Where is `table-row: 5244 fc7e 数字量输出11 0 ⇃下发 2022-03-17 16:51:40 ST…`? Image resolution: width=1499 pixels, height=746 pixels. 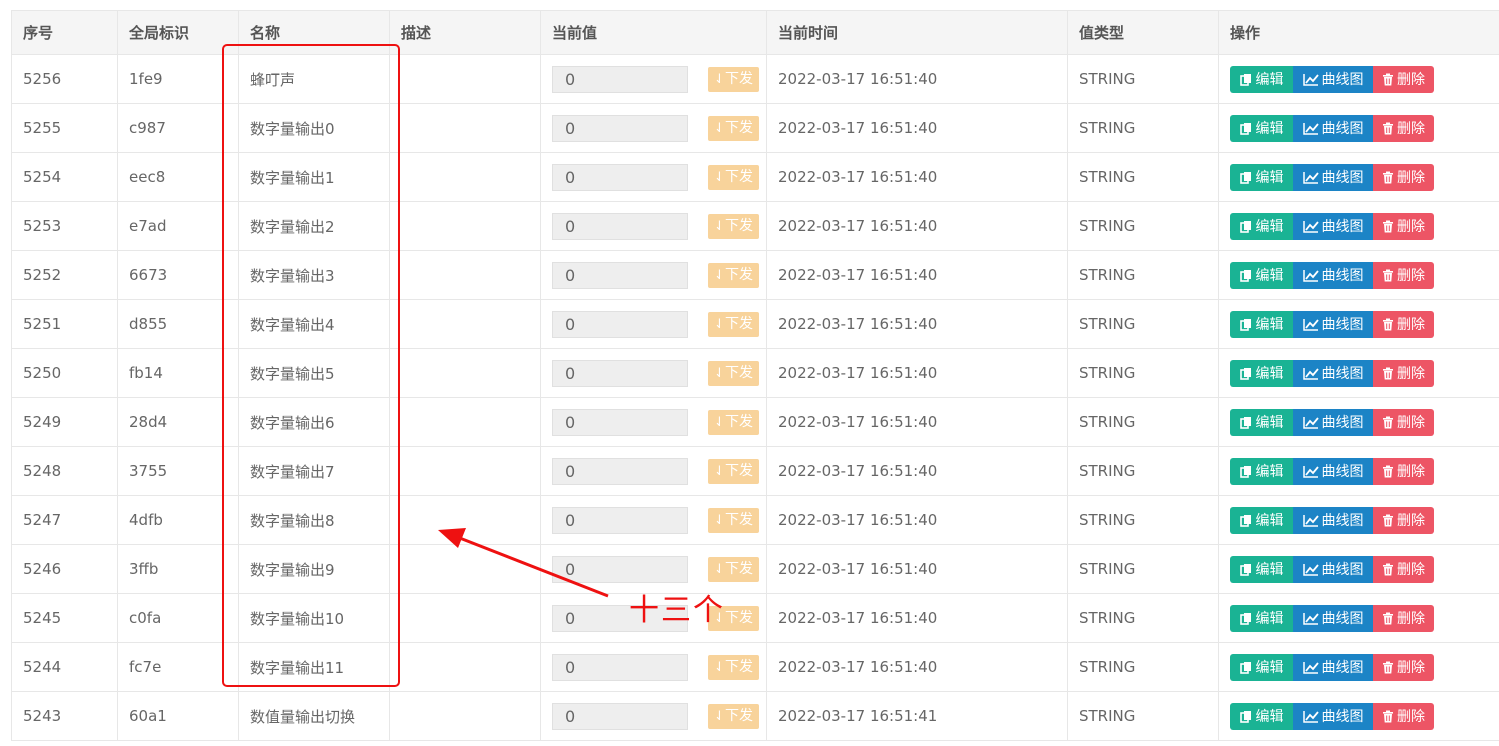 table-row: 5244 fc7e 数字量输出11 0 ⇃下发 2022-03-17 16:51:40 ST… is located at coordinates (755, 667).